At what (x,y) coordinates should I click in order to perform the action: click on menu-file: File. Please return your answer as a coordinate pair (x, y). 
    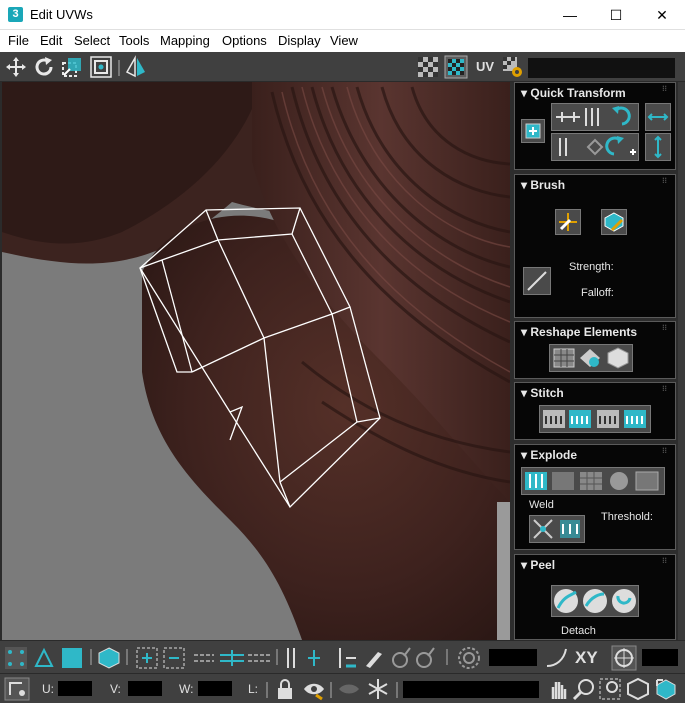
    Looking at the image, I should click on (18, 40).